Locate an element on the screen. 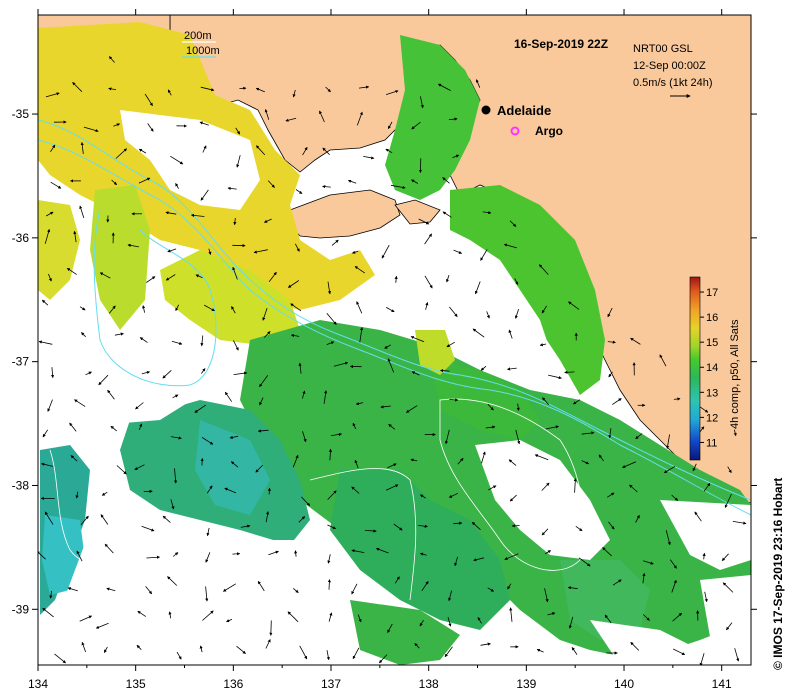  product-line-1: NRT00 GSL is located at coordinates (663, 49).